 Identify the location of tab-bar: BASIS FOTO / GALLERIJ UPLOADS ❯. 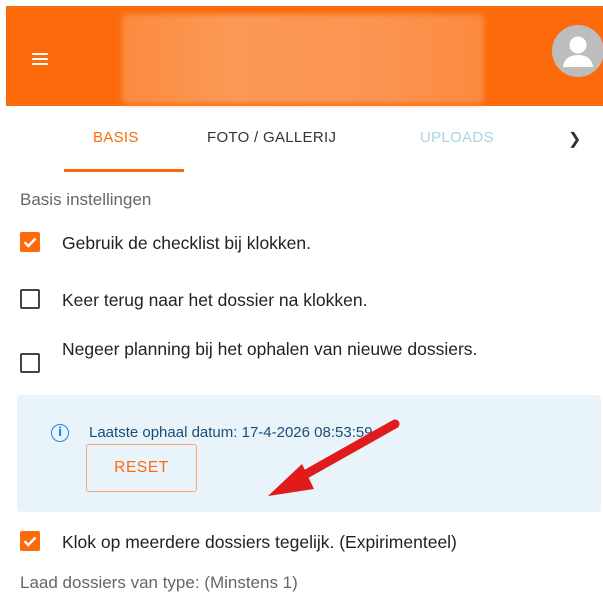
(301, 142).